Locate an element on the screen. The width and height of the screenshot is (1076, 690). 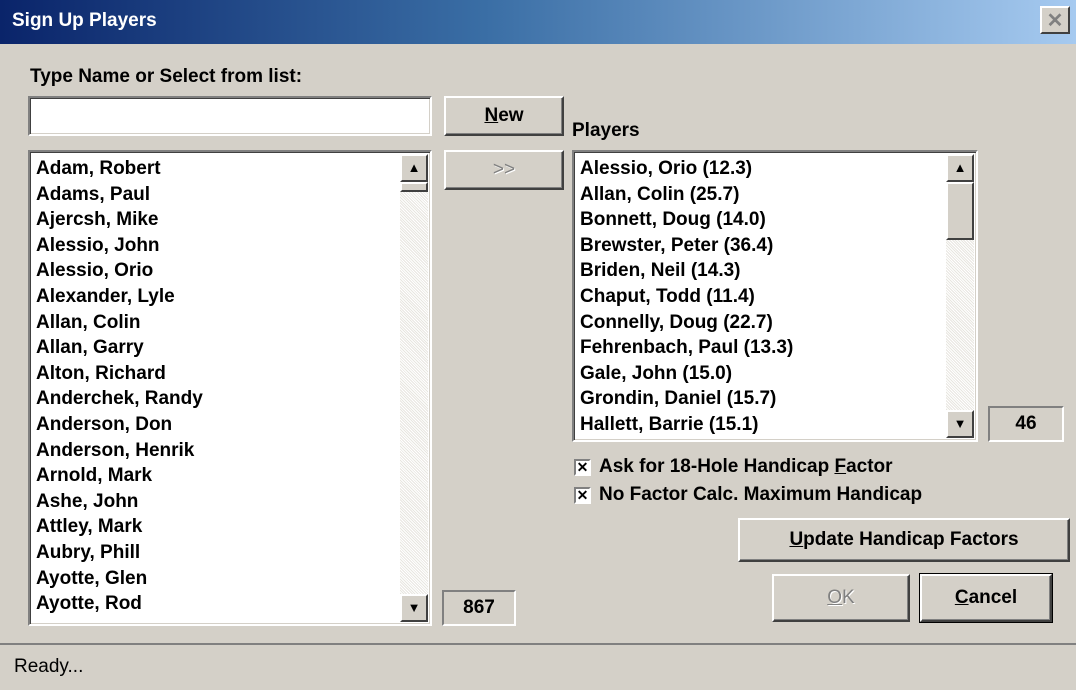
new-button-label: New is located at coordinates (503, 116).